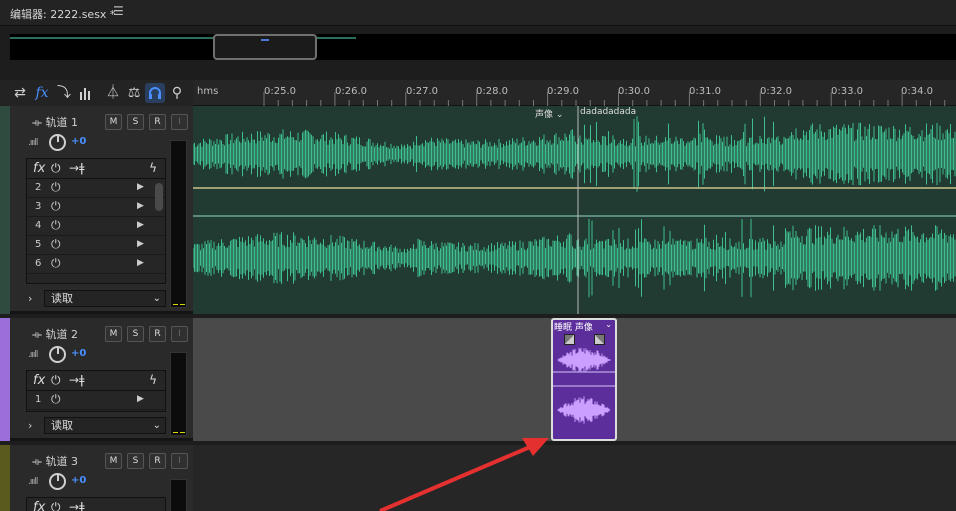 This screenshot has height=511, width=956. What do you see at coordinates (55, 334) in the screenshot?
I see `track-2-name: ⟛ 轨道 2` at bounding box center [55, 334].